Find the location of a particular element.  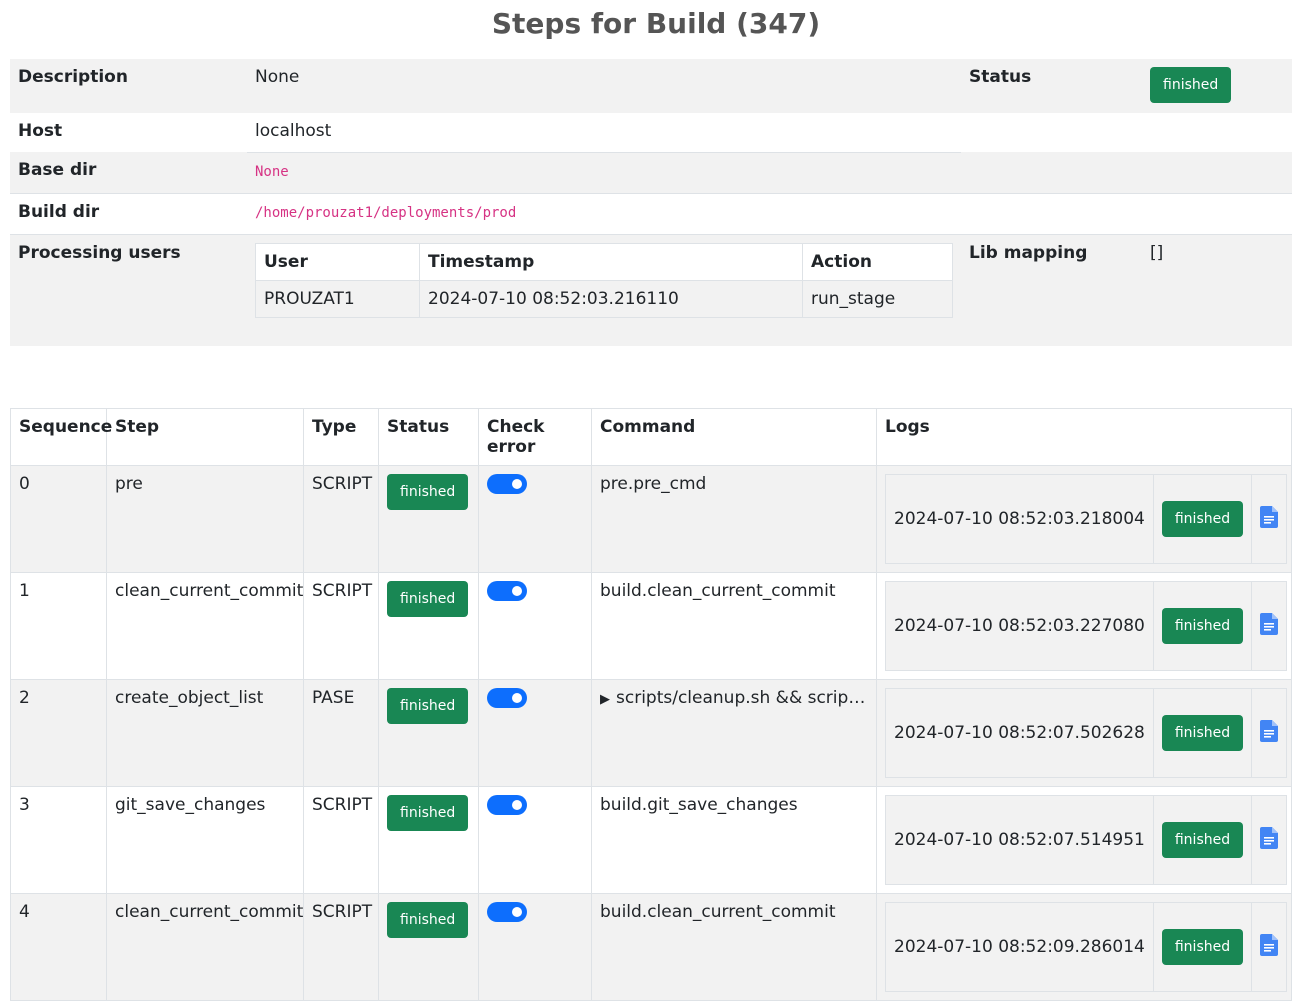

timestamp-cell: 2024-07-10 08:52:03.216110 is located at coordinates (611, 298).